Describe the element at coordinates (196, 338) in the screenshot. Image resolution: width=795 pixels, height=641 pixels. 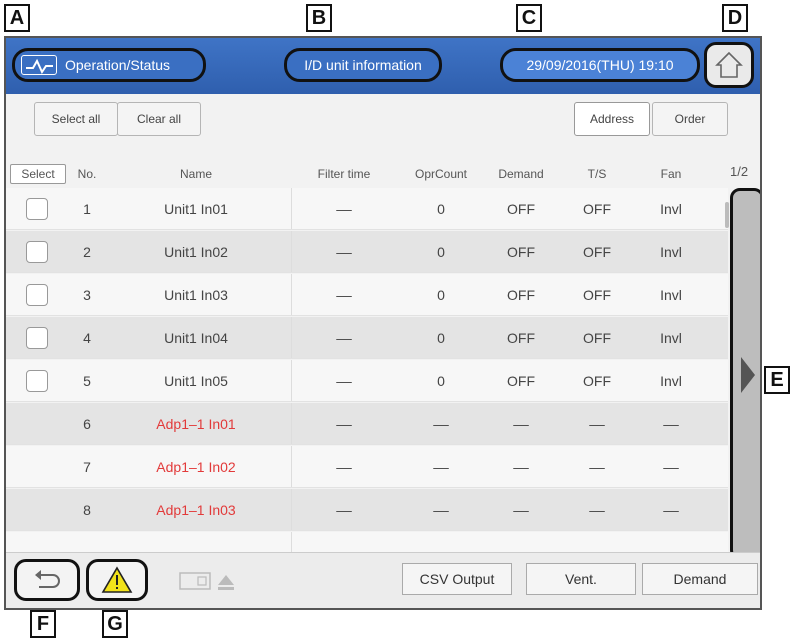
I see `row-name: Unit1 In04` at that location.